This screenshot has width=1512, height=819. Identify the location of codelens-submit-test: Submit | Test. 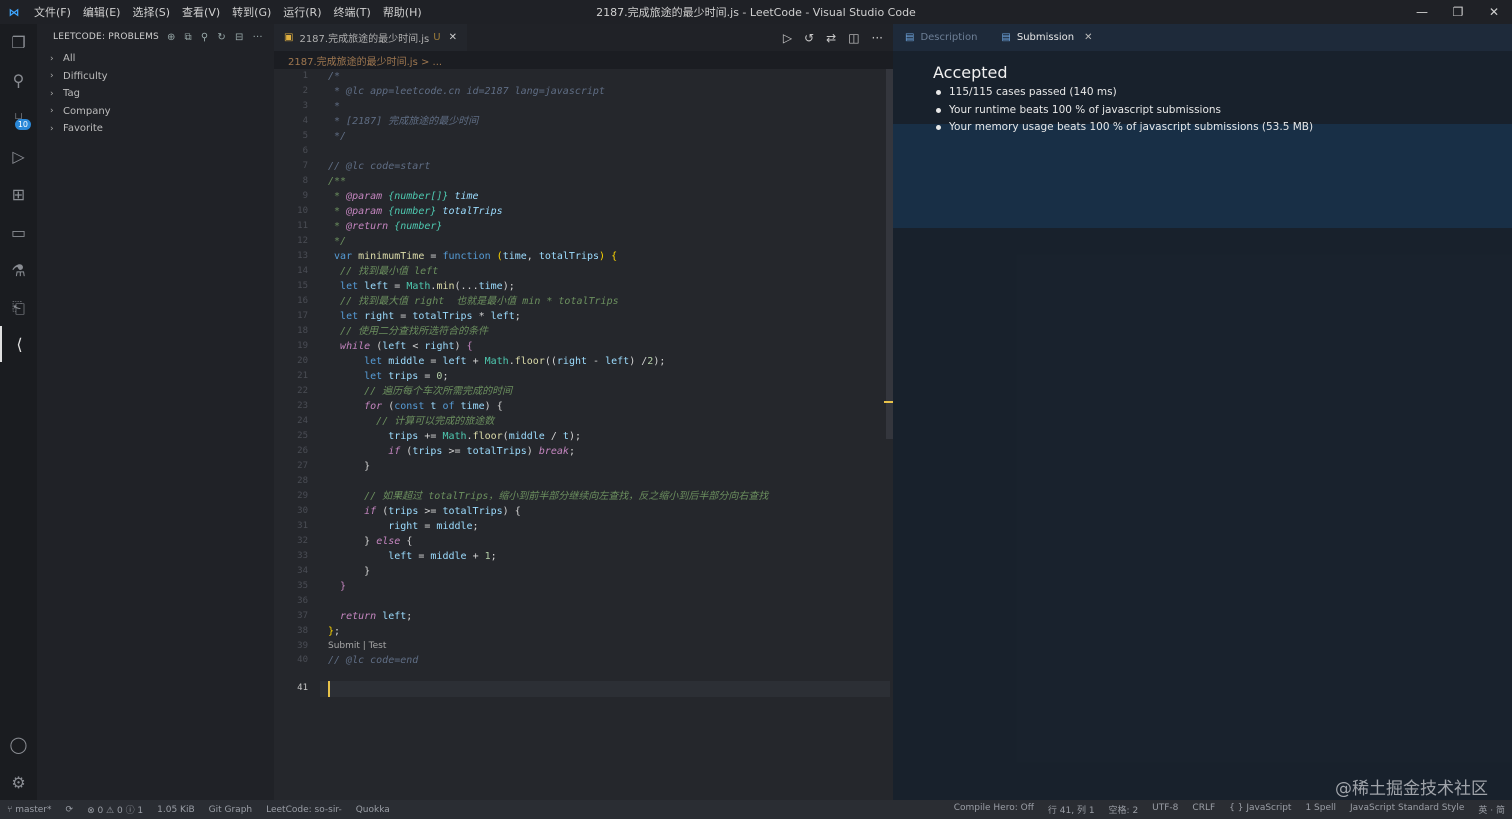
(357, 646).